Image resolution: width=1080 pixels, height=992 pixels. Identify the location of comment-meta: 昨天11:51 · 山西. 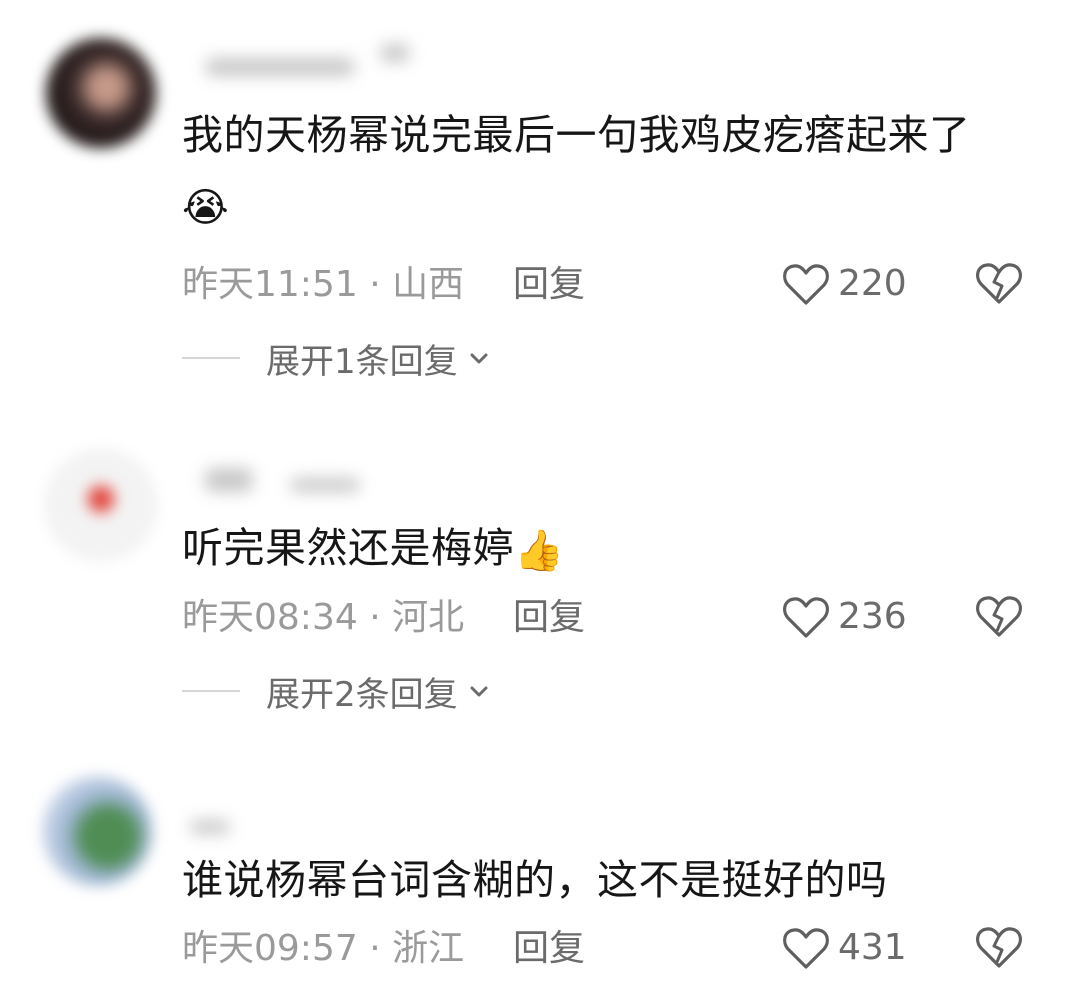
(323, 285).